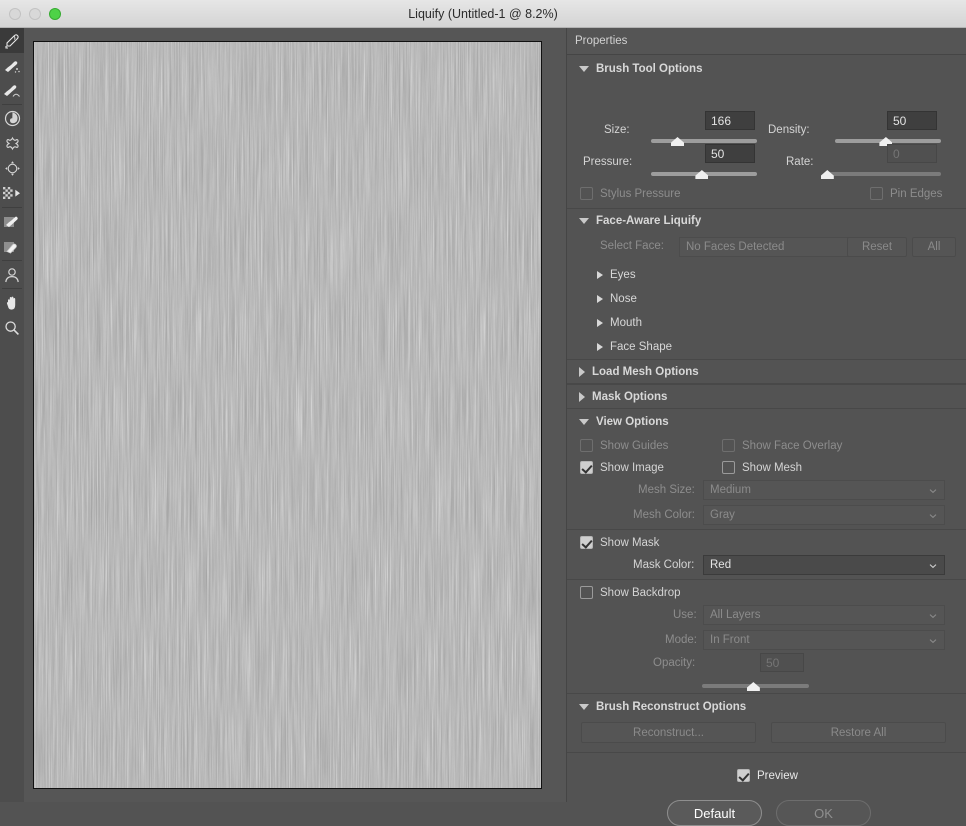 This screenshot has height=826, width=966. I want to click on backdrop-use-value: All Layers, so click(735, 615).